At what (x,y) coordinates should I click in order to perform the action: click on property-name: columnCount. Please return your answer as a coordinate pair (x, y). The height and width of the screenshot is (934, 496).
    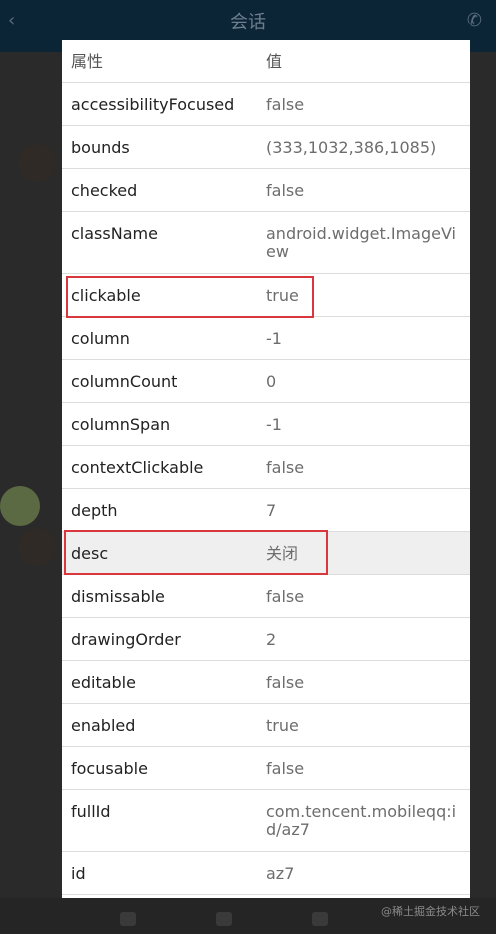
    Looking at the image, I should click on (124, 381).